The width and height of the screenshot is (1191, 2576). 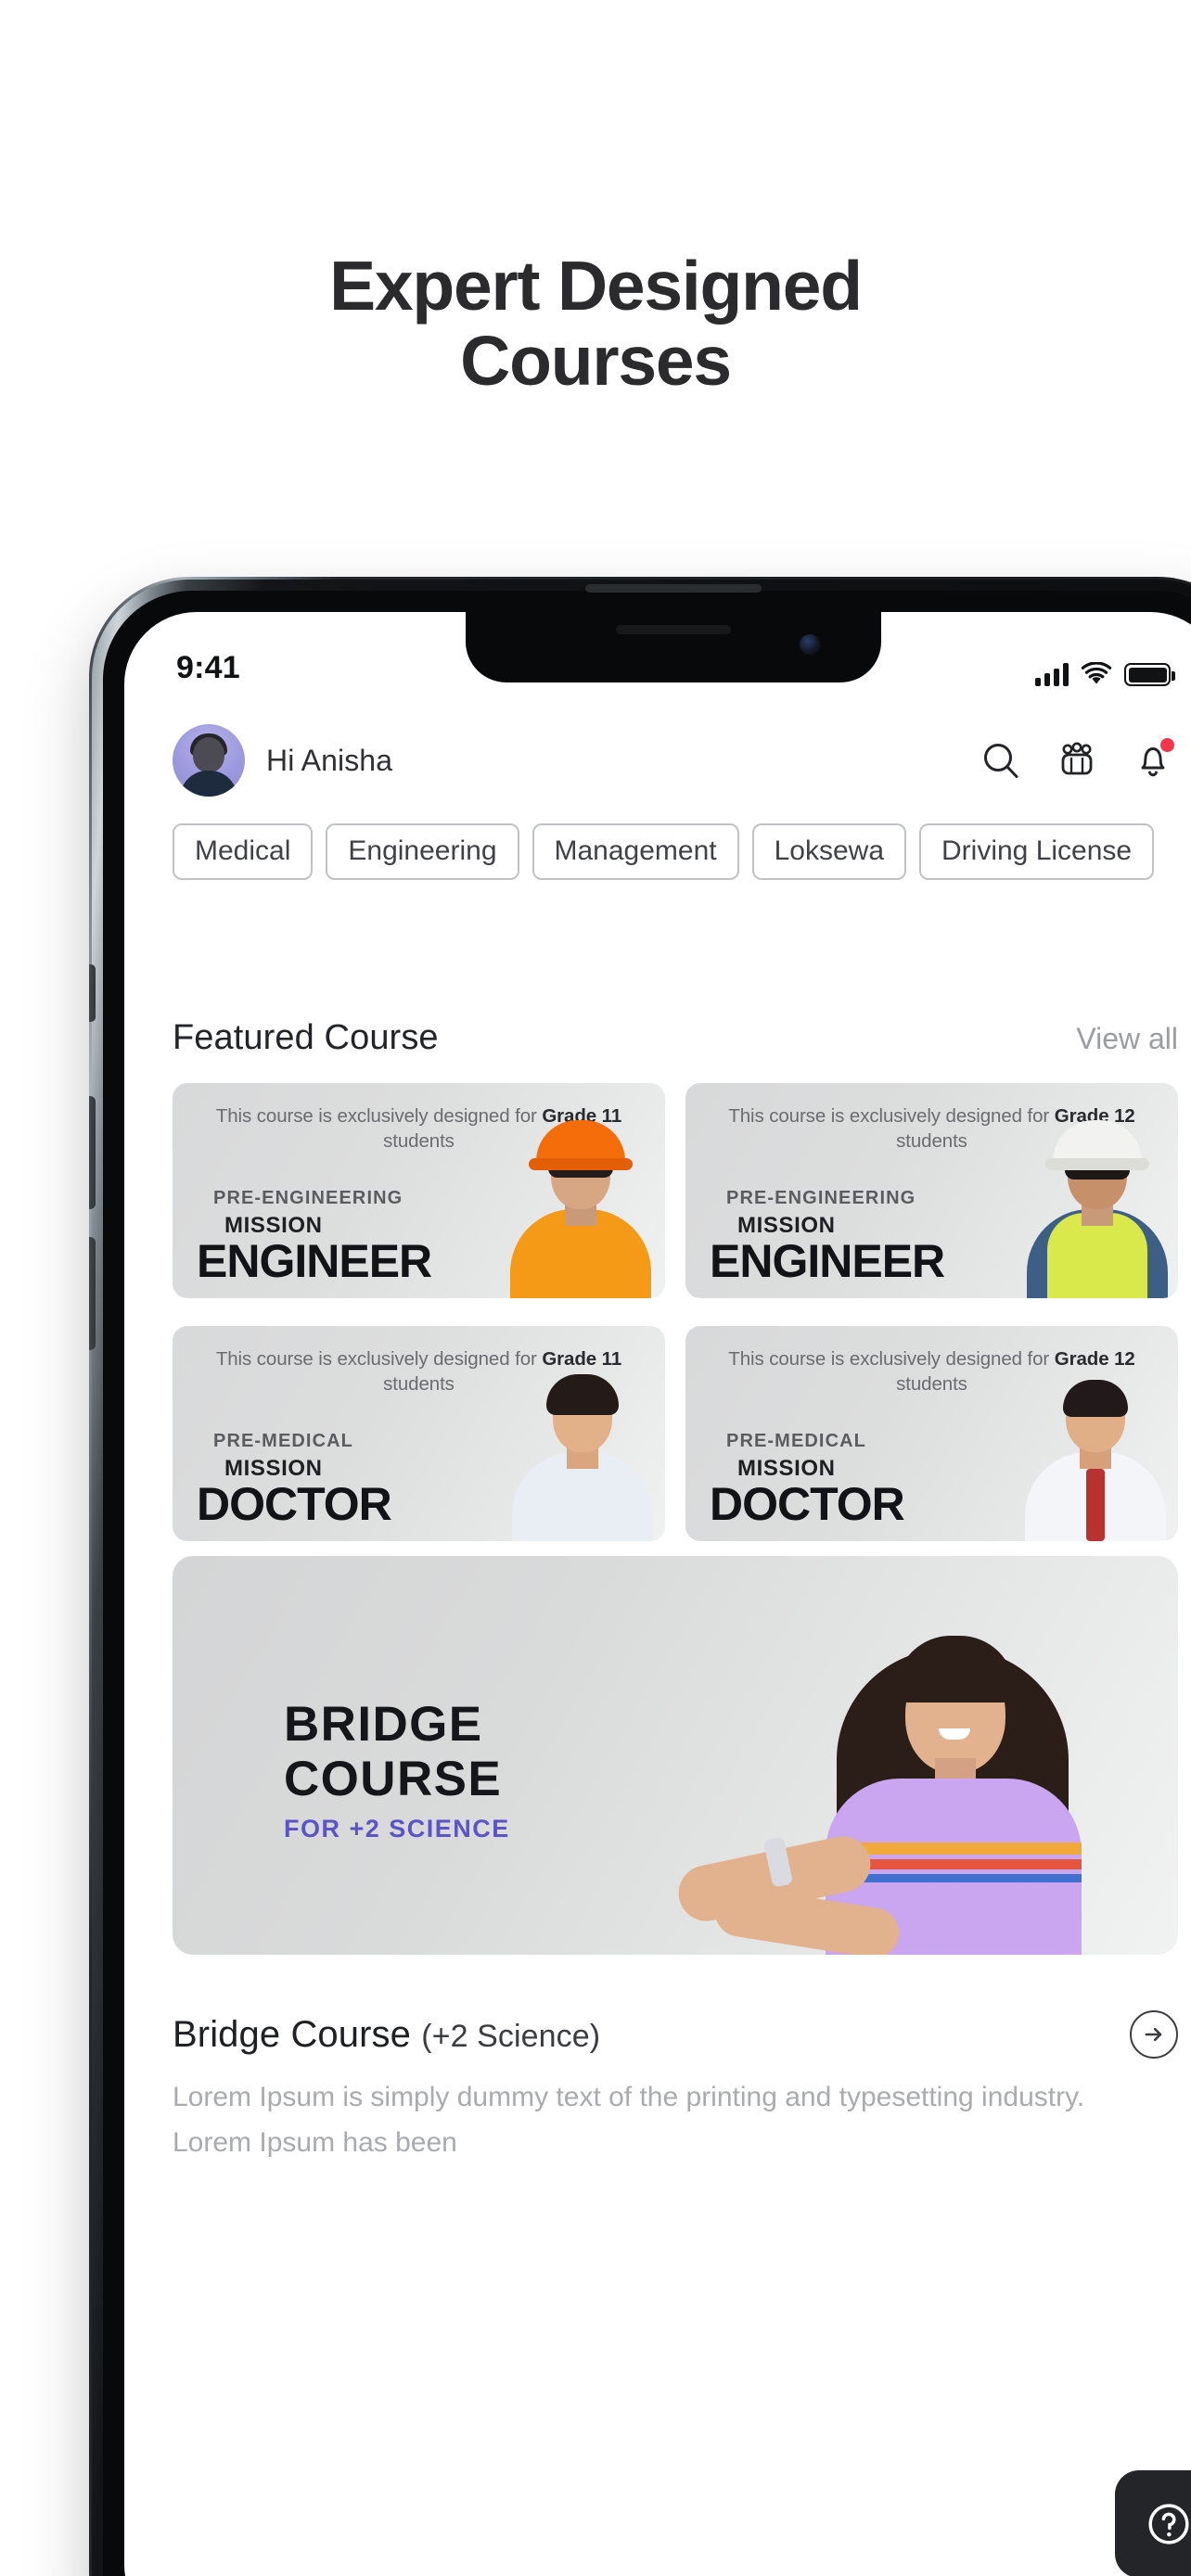 What do you see at coordinates (297, 2034) in the screenshot?
I see `course-entry-title-main: Bridge Course` at bounding box center [297, 2034].